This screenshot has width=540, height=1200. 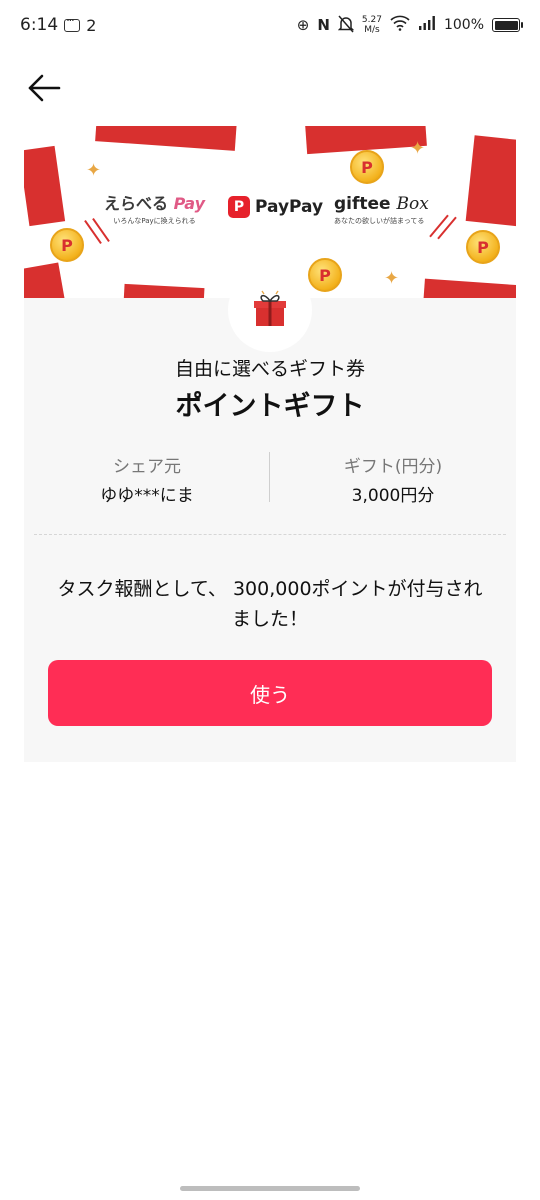 I want to click on gift-icon-badge, so click(x=270, y=310).